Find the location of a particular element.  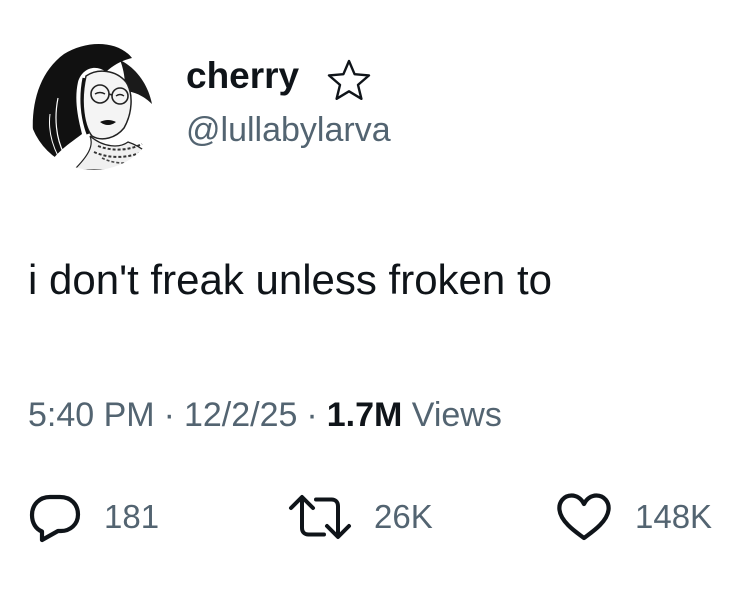

tweet-time: 5:40 PM is located at coordinates (91, 415).